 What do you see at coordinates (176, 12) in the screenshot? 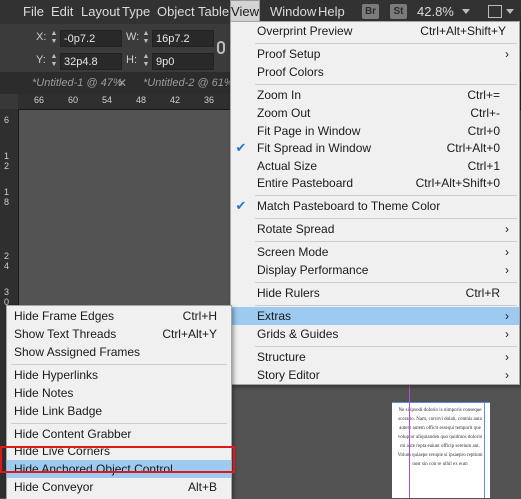
I see `menu-object: Object` at bounding box center [176, 12].